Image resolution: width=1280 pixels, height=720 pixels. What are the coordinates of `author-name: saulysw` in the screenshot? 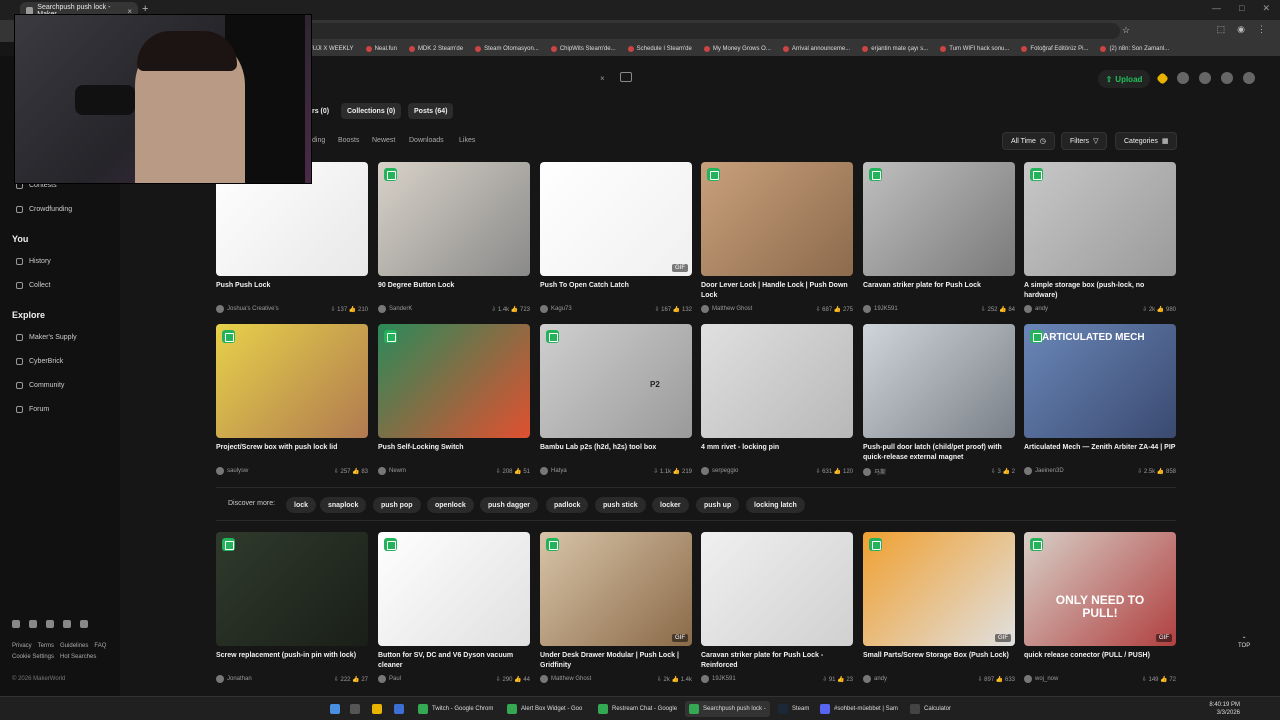 It's located at (237, 471).